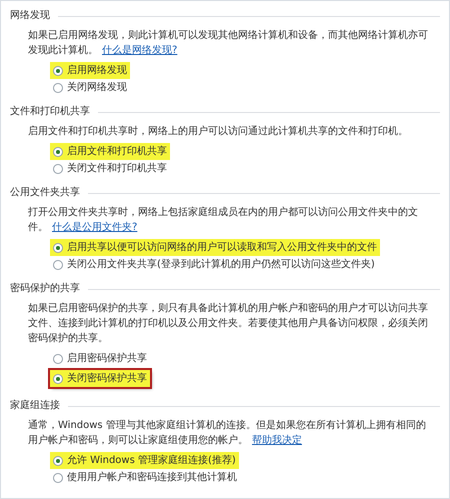 The width and height of the screenshot is (450, 499). Describe the element at coordinates (45, 193) in the screenshot. I see `section-heading: 公用文件夹共享` at that location.